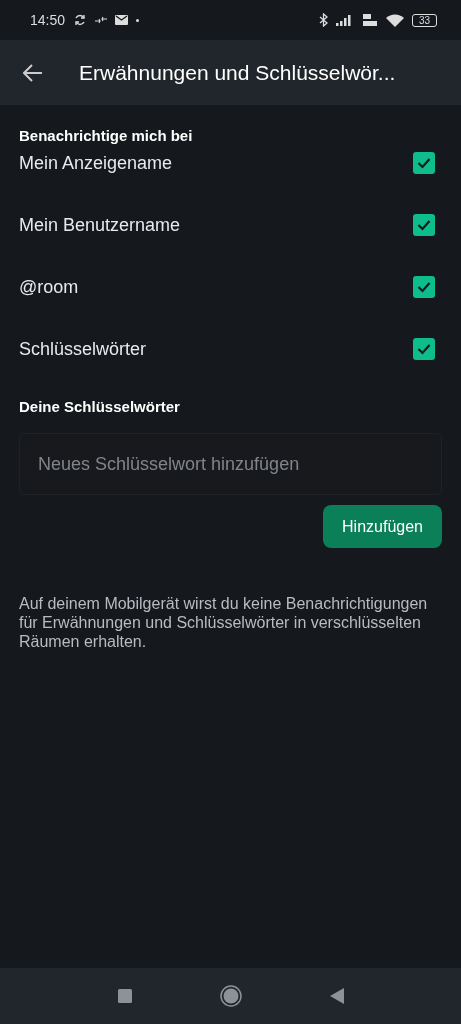 Image resolution: width=461 pixels, height=1024 pixels. I want to click on status-time: 14:50, so click(48, 20).